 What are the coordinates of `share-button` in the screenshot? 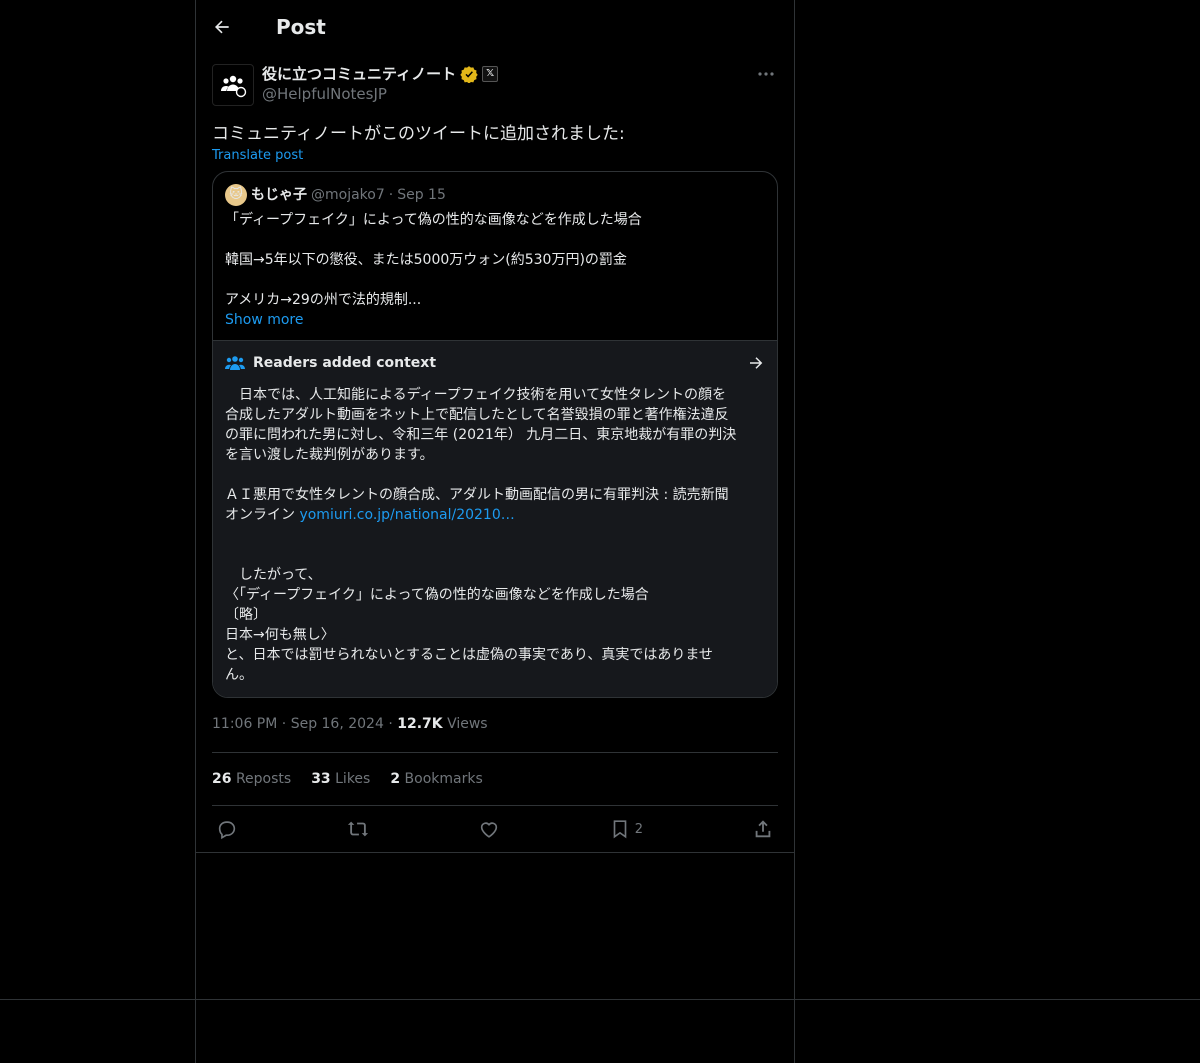 It's located at (763, 829).